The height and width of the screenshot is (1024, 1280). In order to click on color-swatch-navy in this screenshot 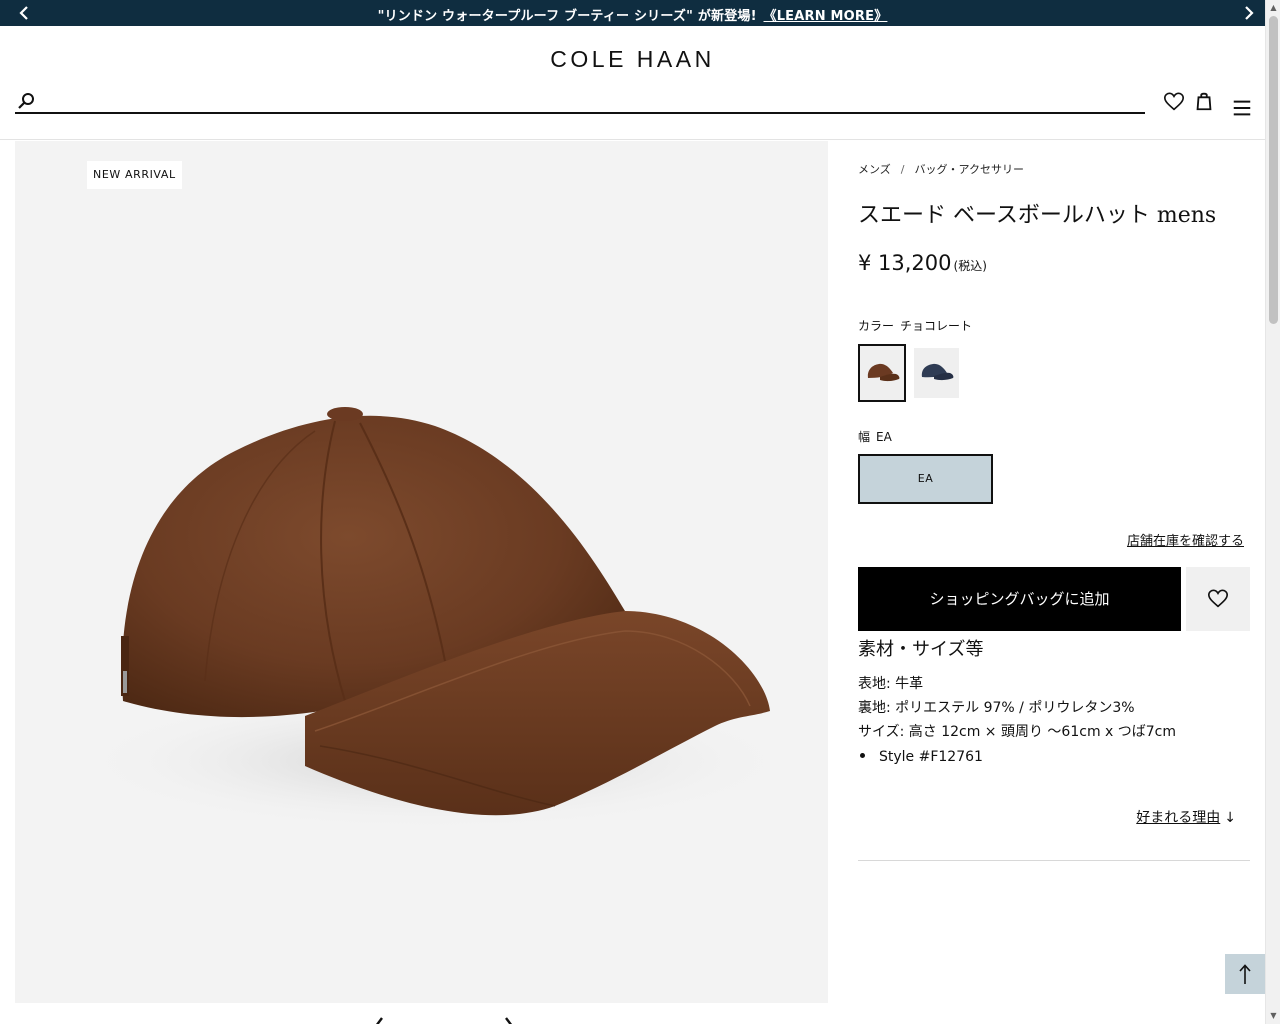, I will do `click(936, 373)`.